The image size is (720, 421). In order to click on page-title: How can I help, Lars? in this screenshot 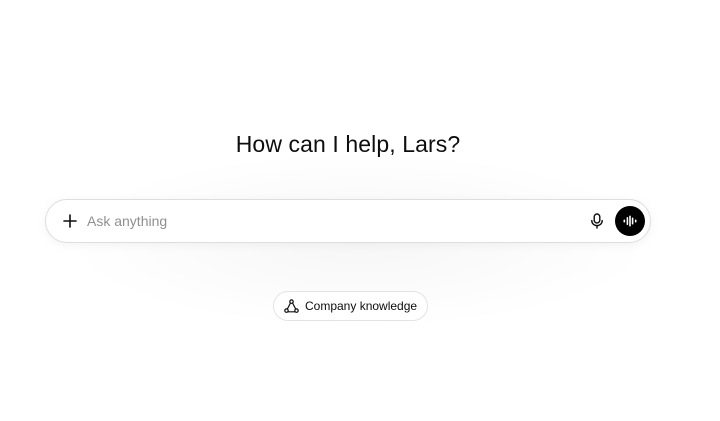, I will do `click(348, 144)`.